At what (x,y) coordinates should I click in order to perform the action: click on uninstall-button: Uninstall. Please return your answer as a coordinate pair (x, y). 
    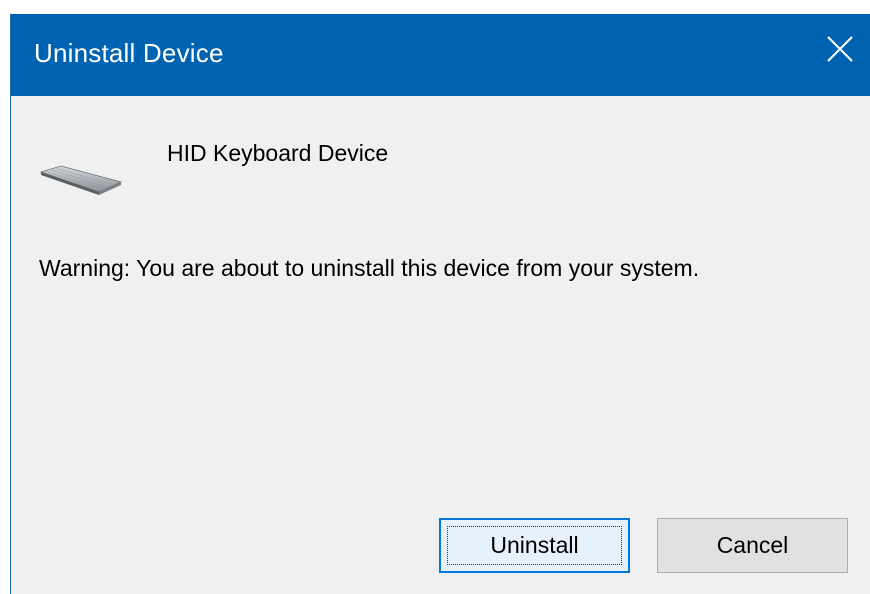
    Looking at the image, I should click on (534, 545).